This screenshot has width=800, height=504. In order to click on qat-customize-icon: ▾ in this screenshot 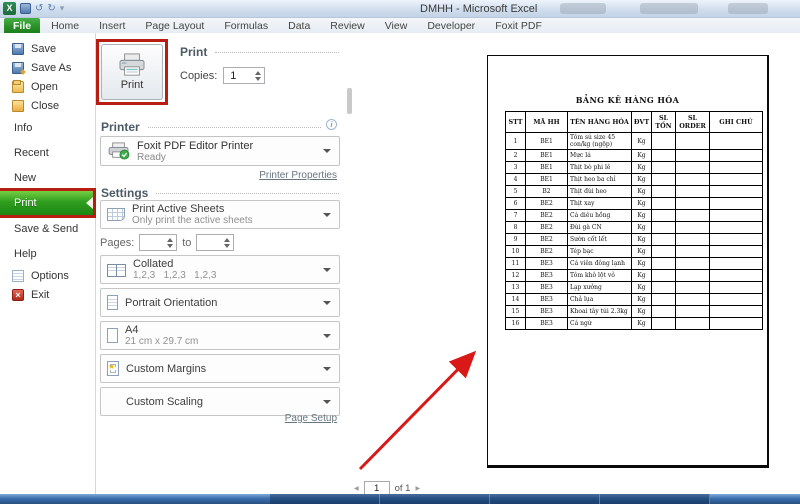, I will do `click(62, 8)`.